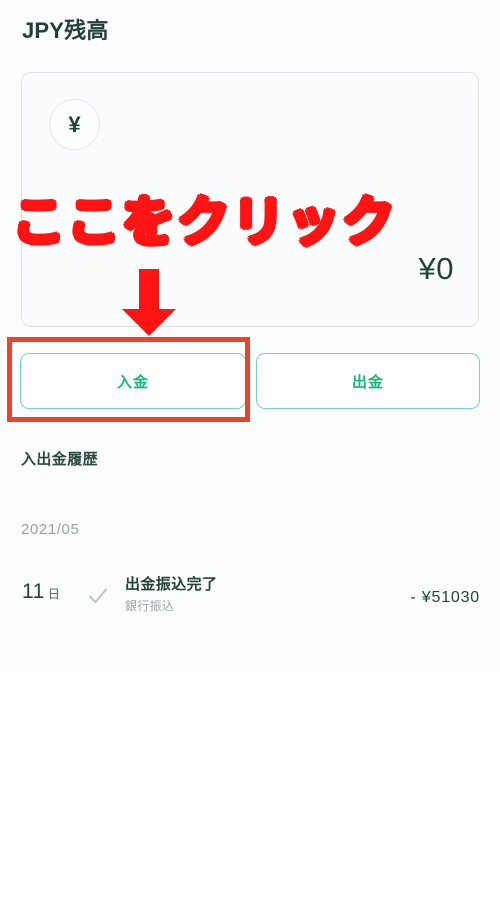 This screenshot has width=500, height=900. I want to click on check-icon, so click(98, 596).